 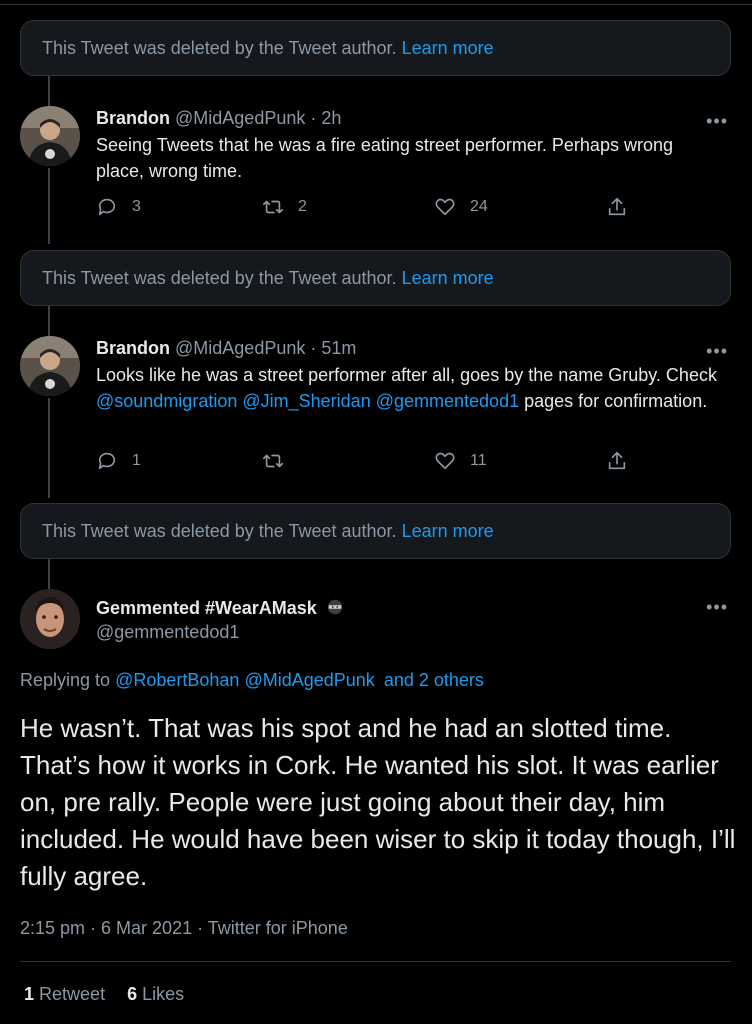 I want to click on retweet-button, so click(x=280, y=461).